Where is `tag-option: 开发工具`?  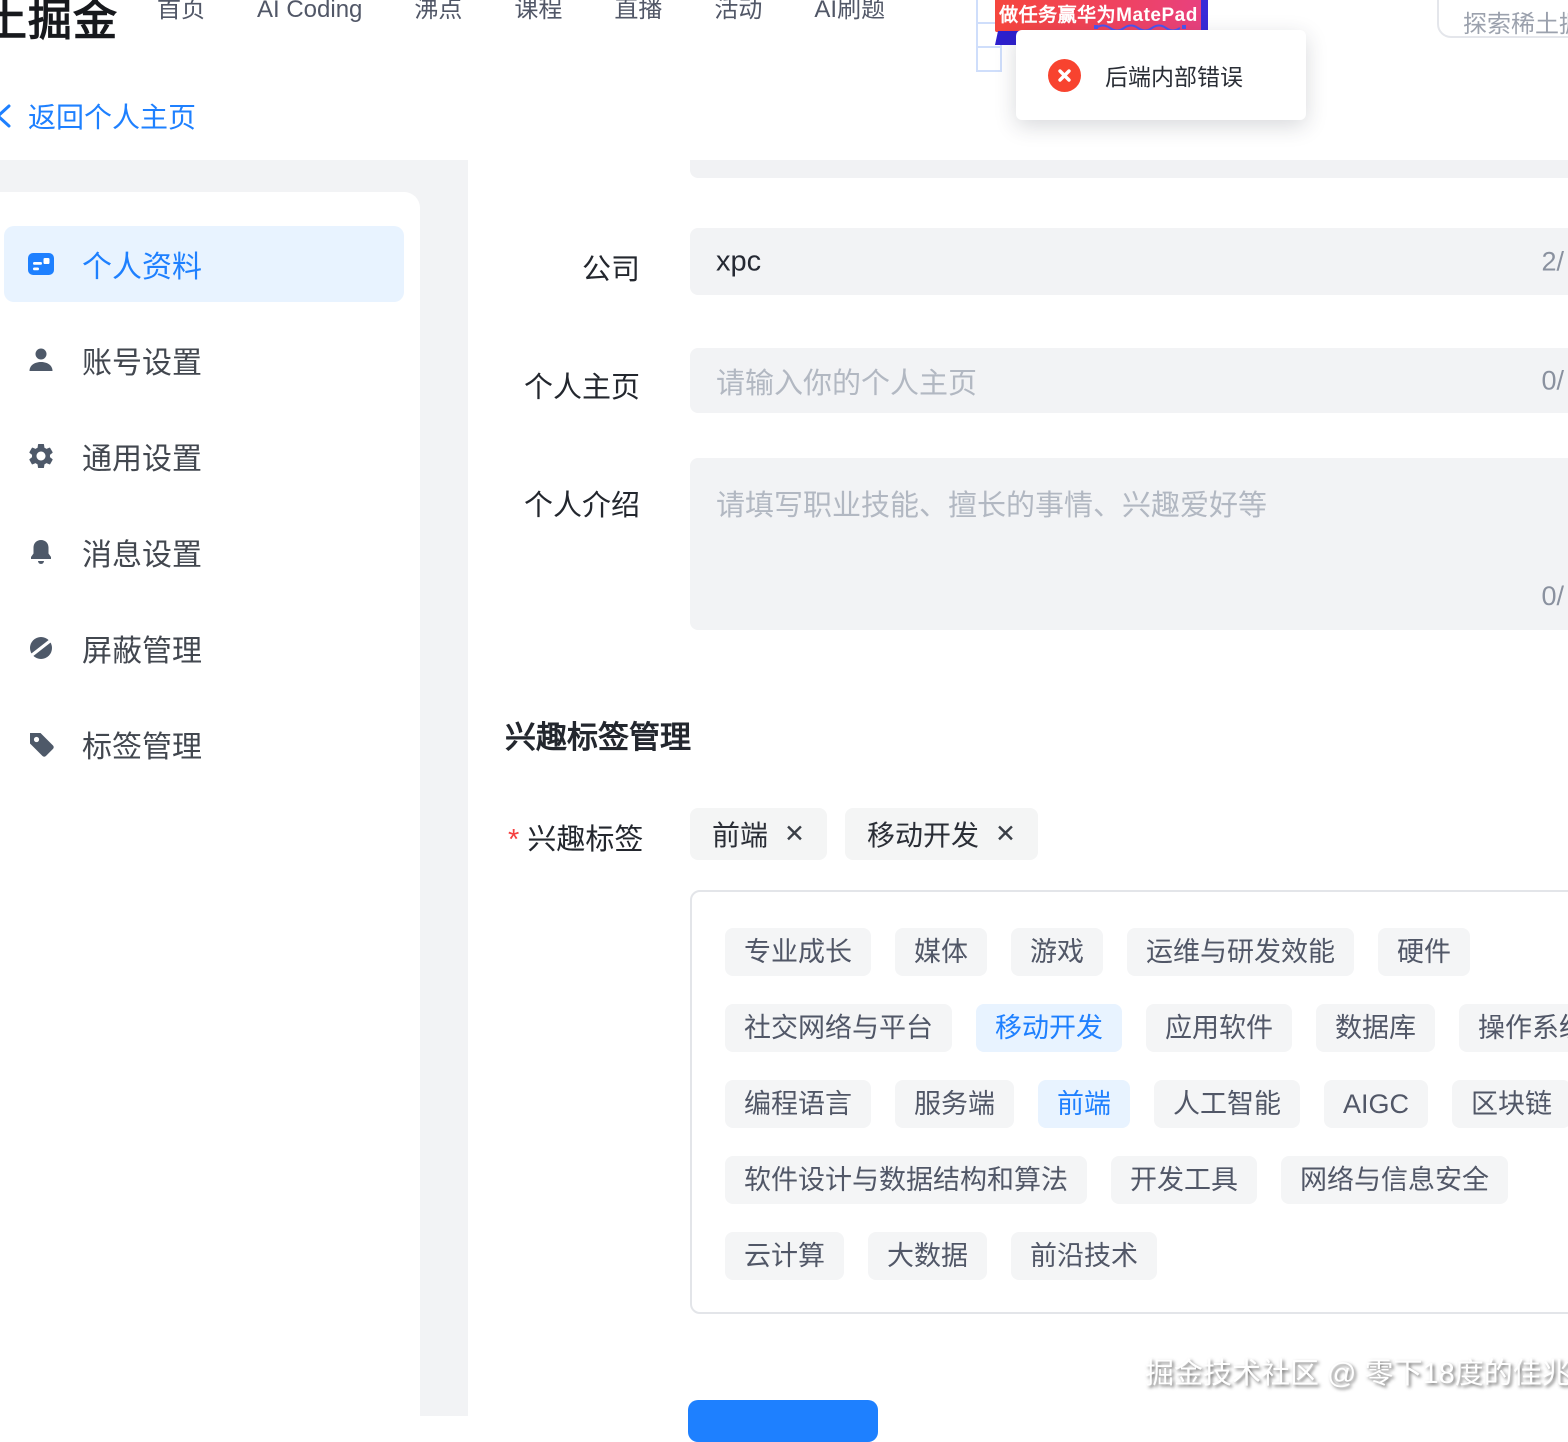
tag-option: 开发工具 is located at coordinates (1184, 1180).